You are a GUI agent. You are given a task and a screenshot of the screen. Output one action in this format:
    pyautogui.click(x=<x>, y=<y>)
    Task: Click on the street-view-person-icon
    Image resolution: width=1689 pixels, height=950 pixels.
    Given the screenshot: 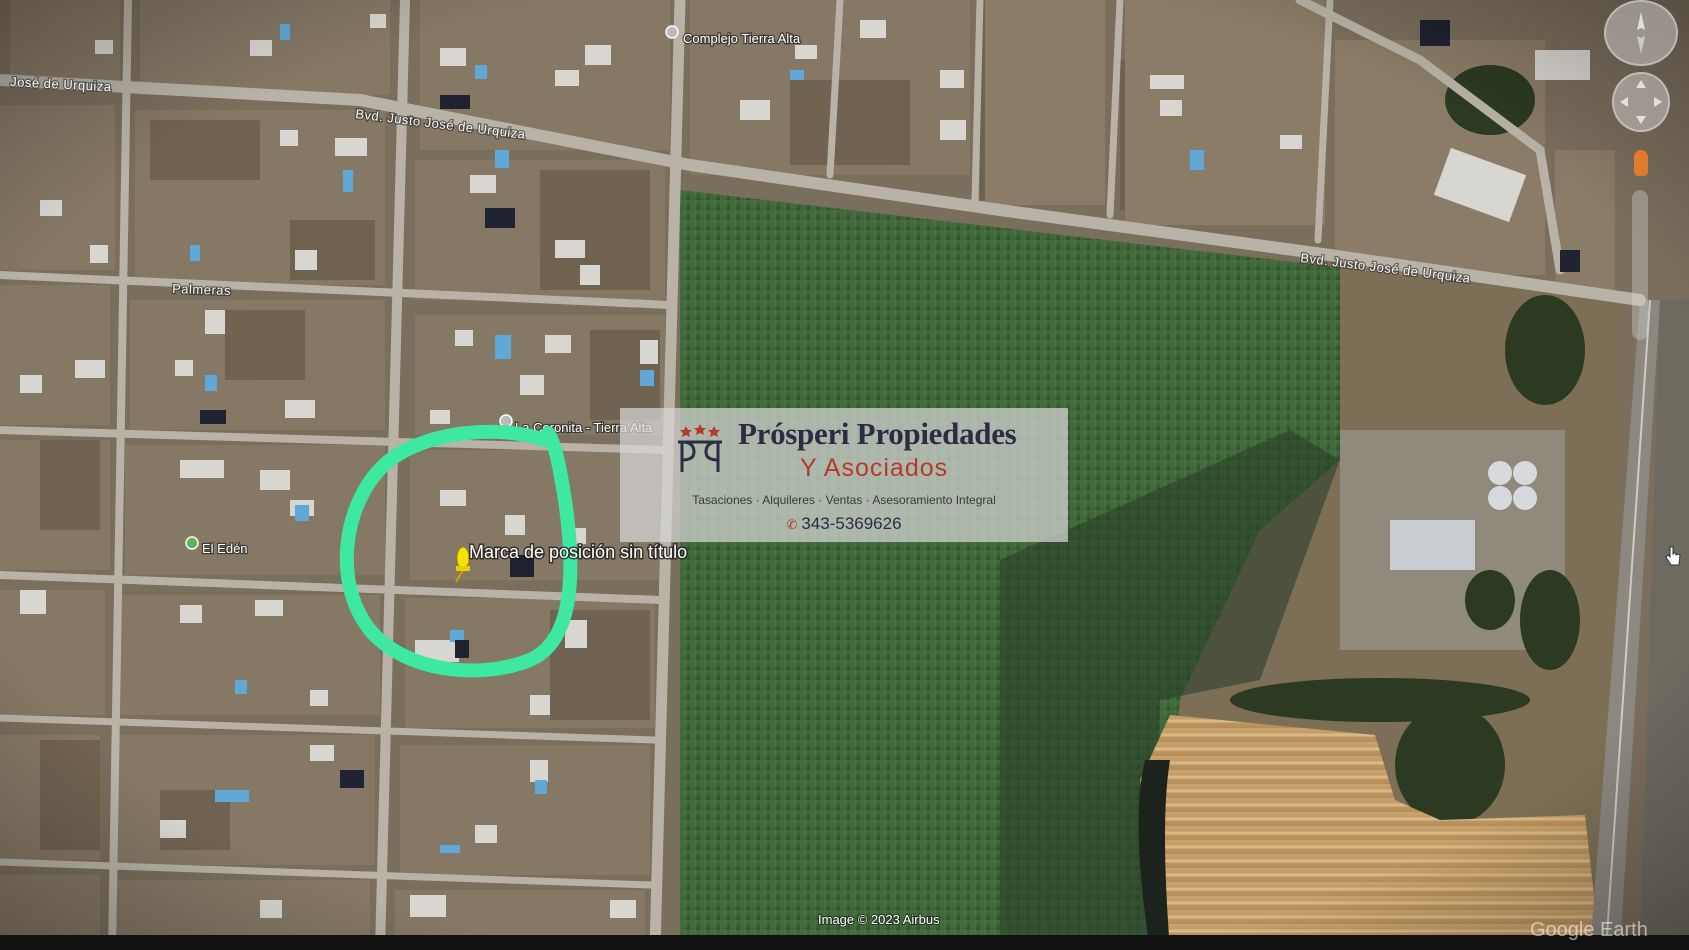 What is the action you would take?
    pyautogui.click(x=1641, y=163)
    